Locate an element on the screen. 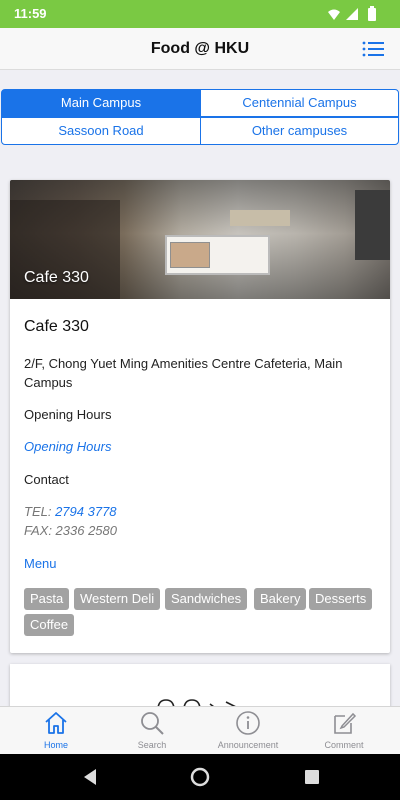 This screenshot has height=800, width=400. battery-icon is located at coordinates (372, 13).